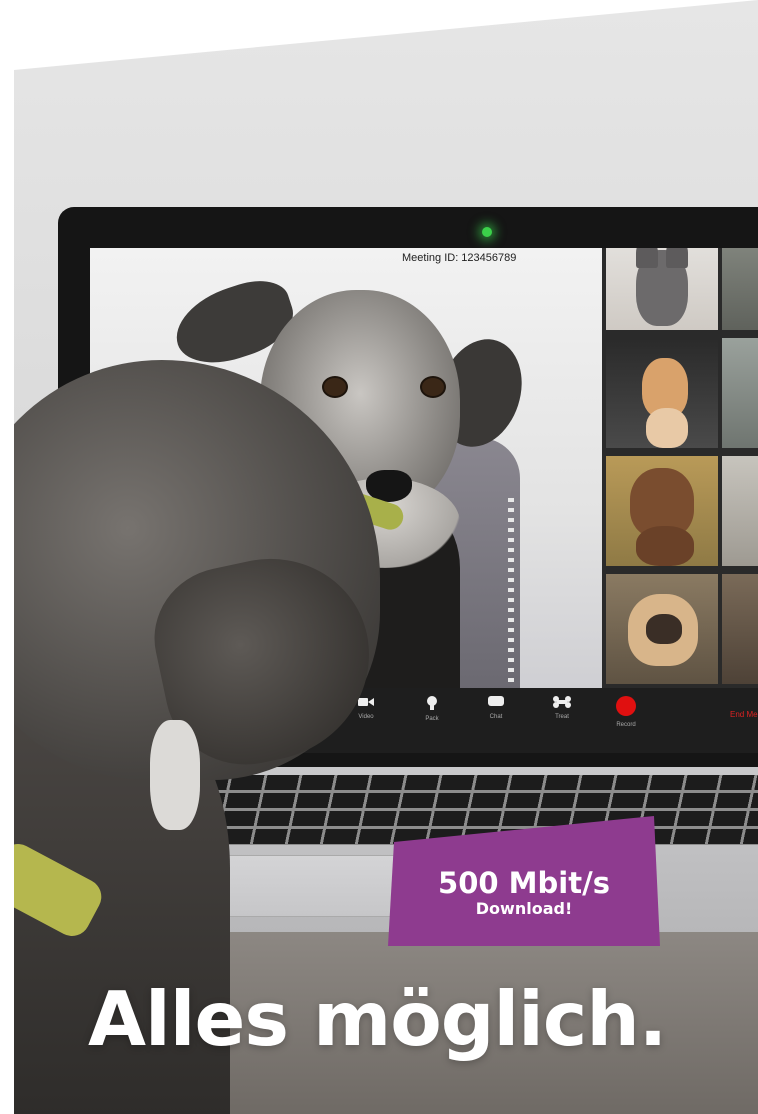 This screenshot has height=1114, width=758. What do you see at coordinates (175, 775) in the screenshot?
I see `foreground-dog-white-patch` at bounding box center [175, 775].